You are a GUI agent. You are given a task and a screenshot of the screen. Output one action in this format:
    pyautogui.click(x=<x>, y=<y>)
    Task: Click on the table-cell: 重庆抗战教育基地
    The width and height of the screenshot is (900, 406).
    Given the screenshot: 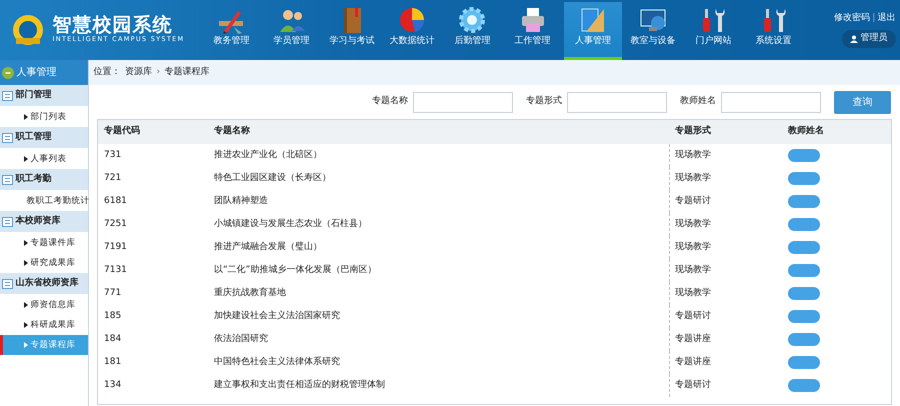 What is the action you would take?
    pyautogui.click(x=439, y=293)
    